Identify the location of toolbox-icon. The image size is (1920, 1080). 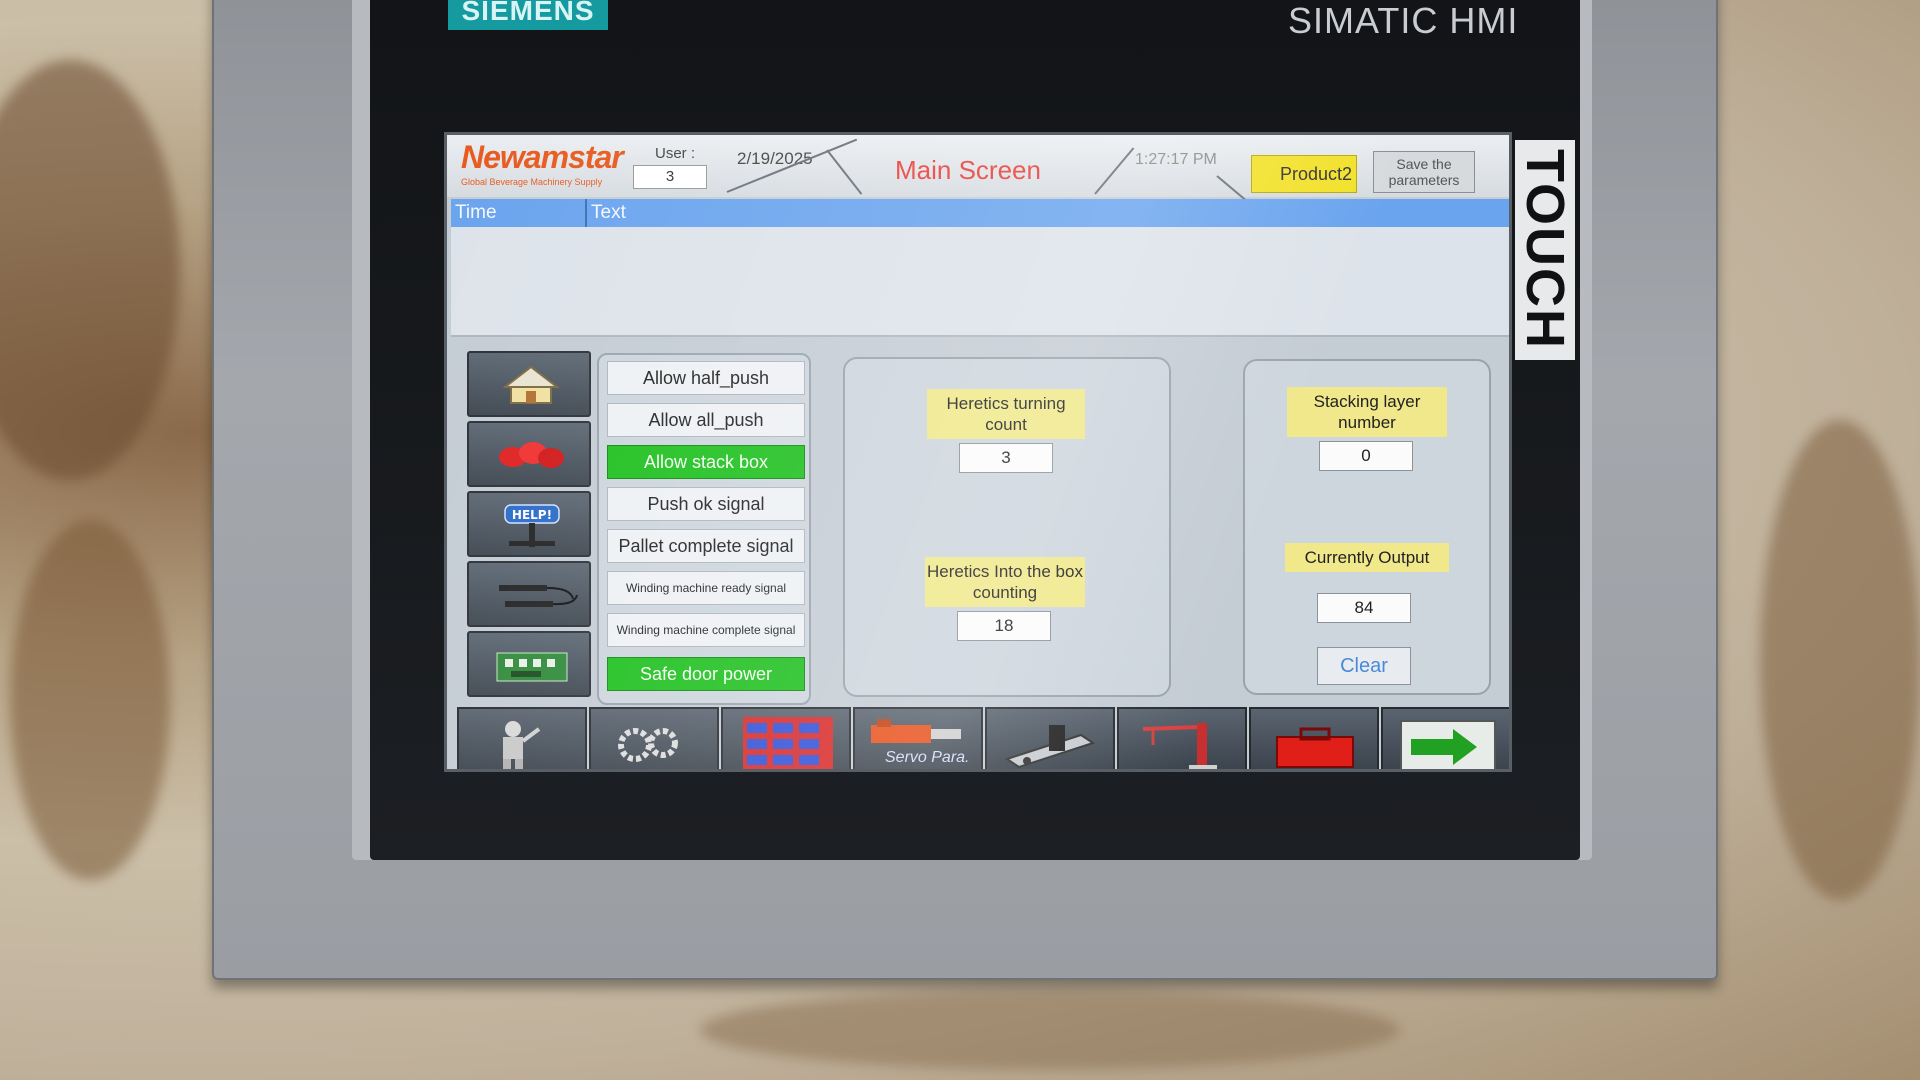
(1315, 747).